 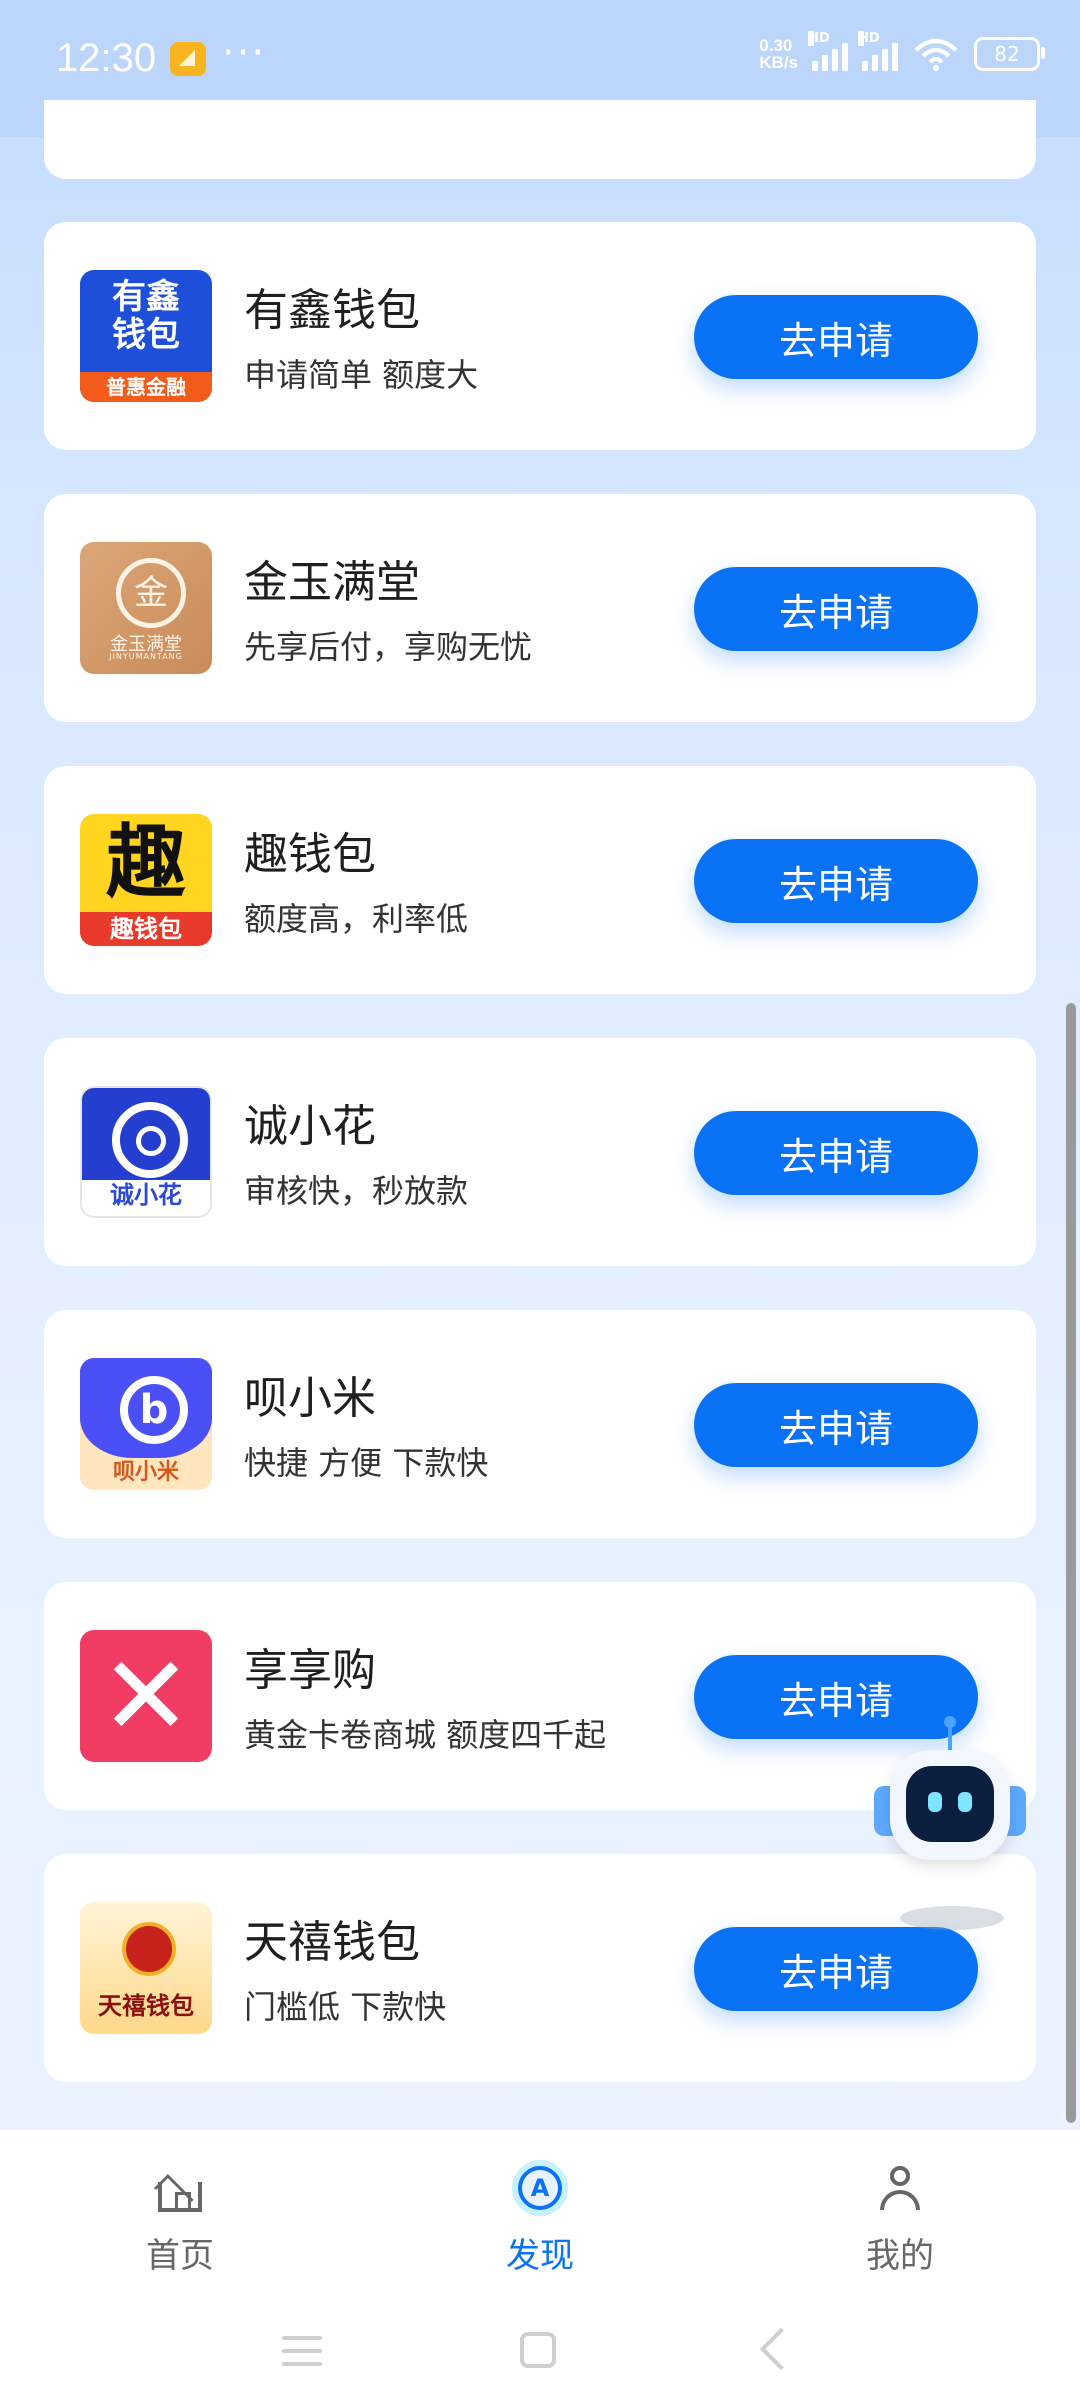 What do you see at coordinates (540, 880) in the screenshot?
I see `list-item: 趣 趣钱包 趣钱包 额度高，利率低 去申请` at bounding box center [540, 880].